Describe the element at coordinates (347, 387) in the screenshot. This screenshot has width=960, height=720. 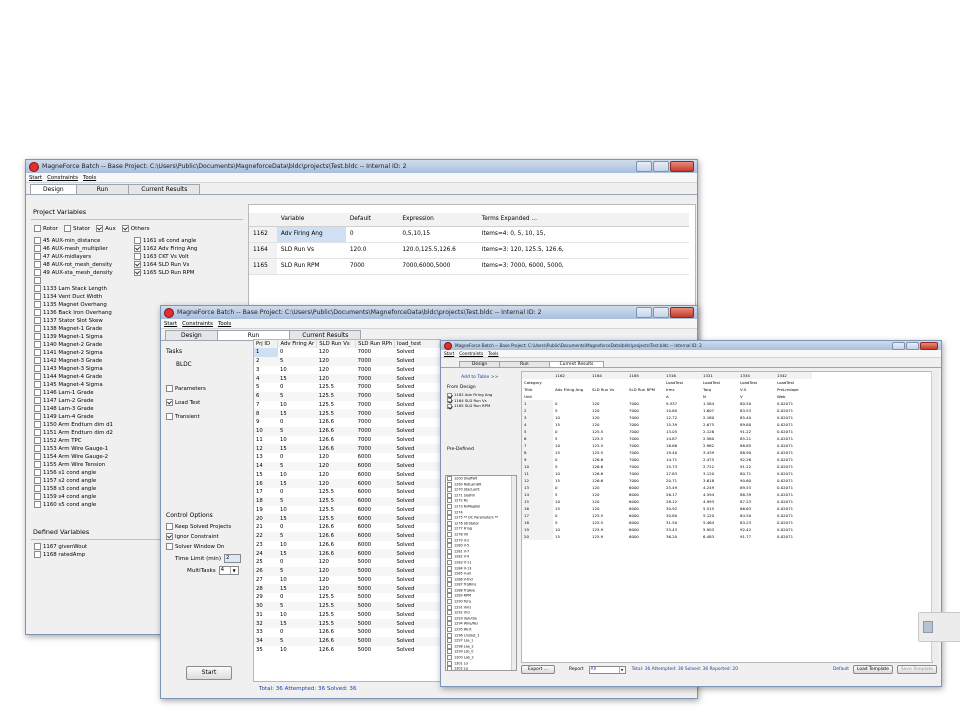
I see `table-row: 5 0 125.5 7000 Solved` at that location.